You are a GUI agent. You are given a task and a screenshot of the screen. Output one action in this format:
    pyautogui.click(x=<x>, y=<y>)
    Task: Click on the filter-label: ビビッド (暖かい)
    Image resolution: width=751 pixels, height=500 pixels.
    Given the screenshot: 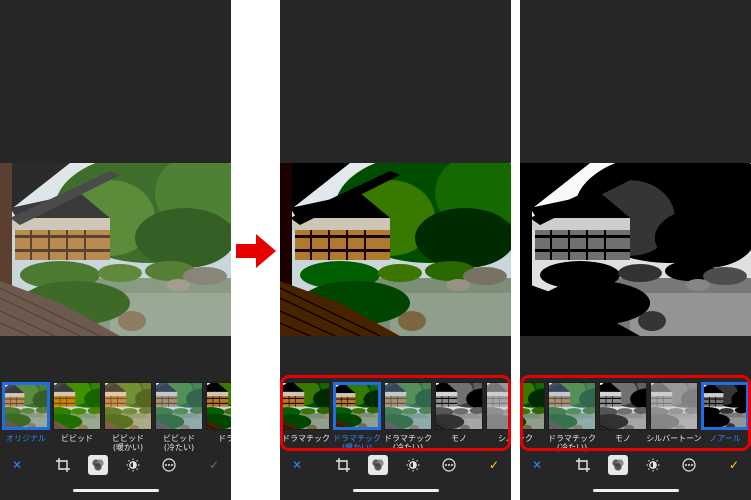 What is the action you would take?
    pyautogui.click(x=128, y=443)
    